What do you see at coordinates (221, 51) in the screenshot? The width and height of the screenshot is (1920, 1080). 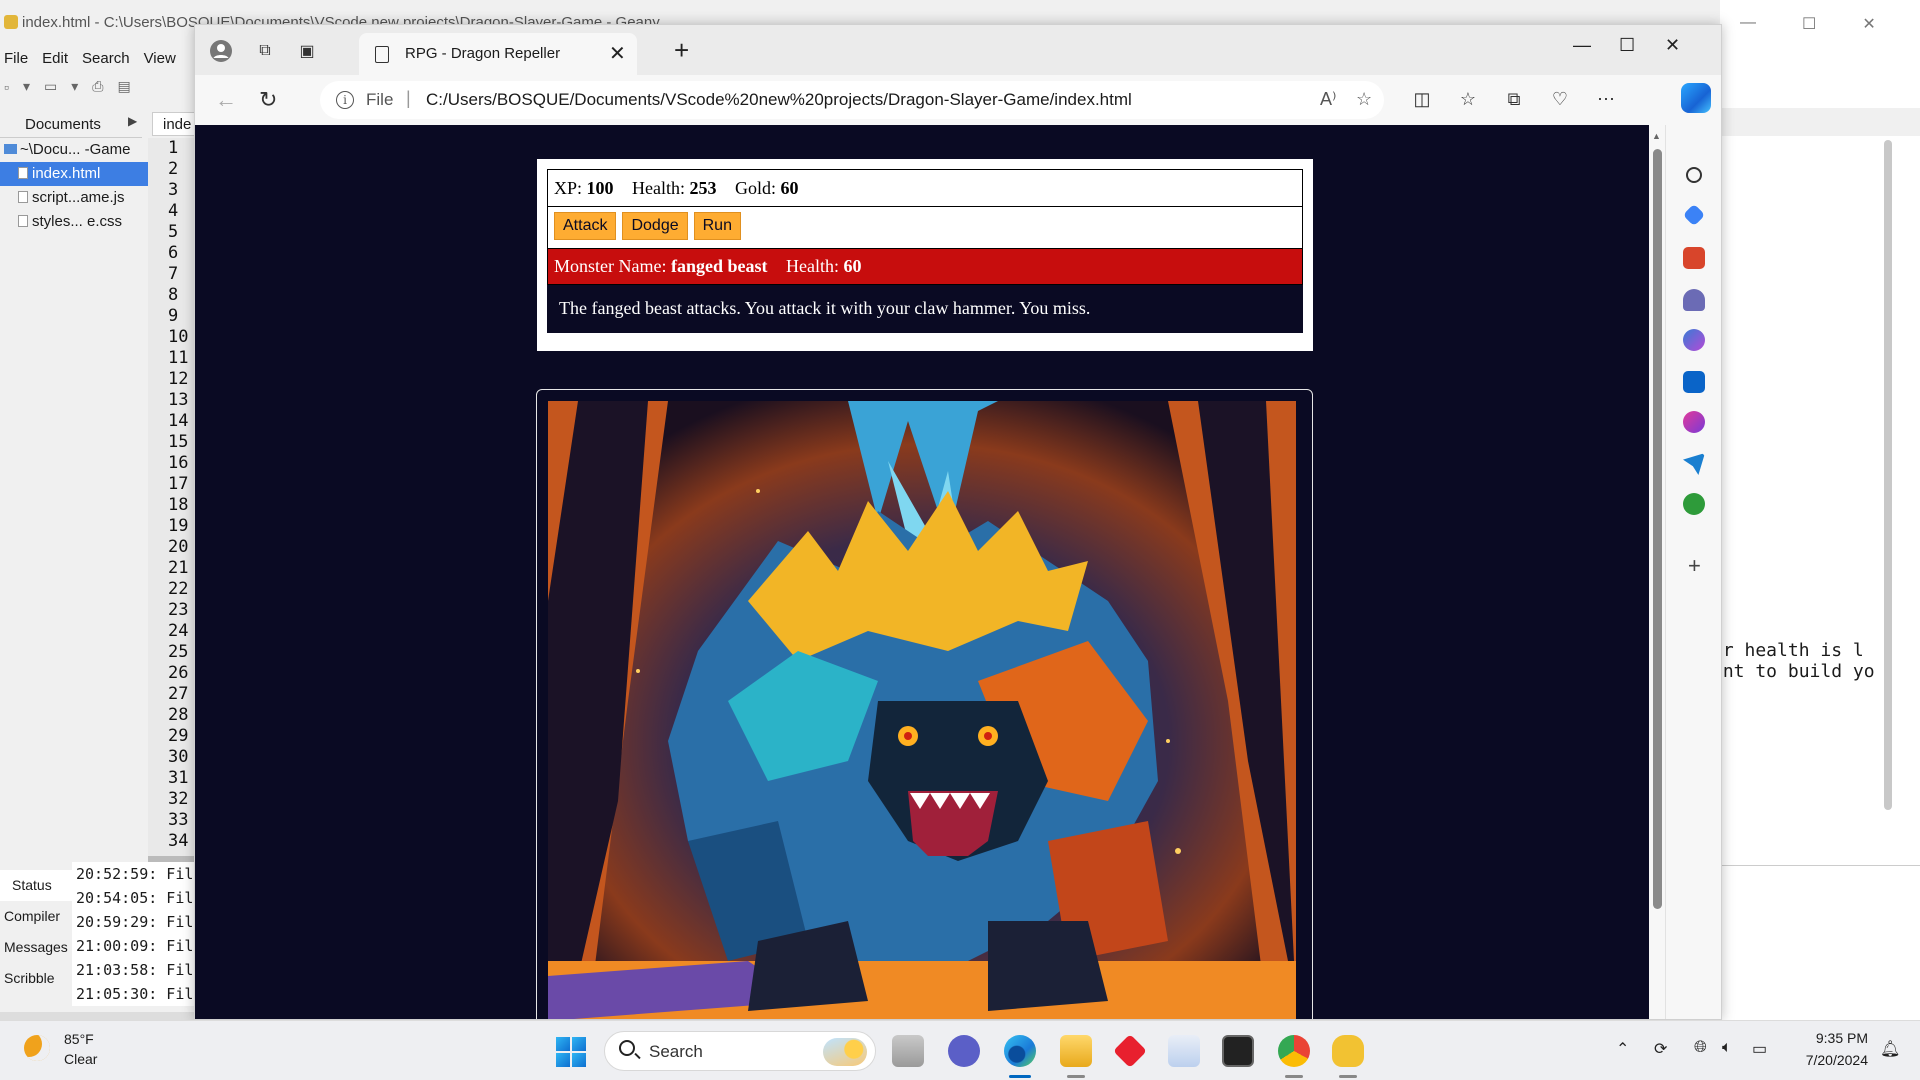 I see `profile-icon` at bounding box center [221, 51].